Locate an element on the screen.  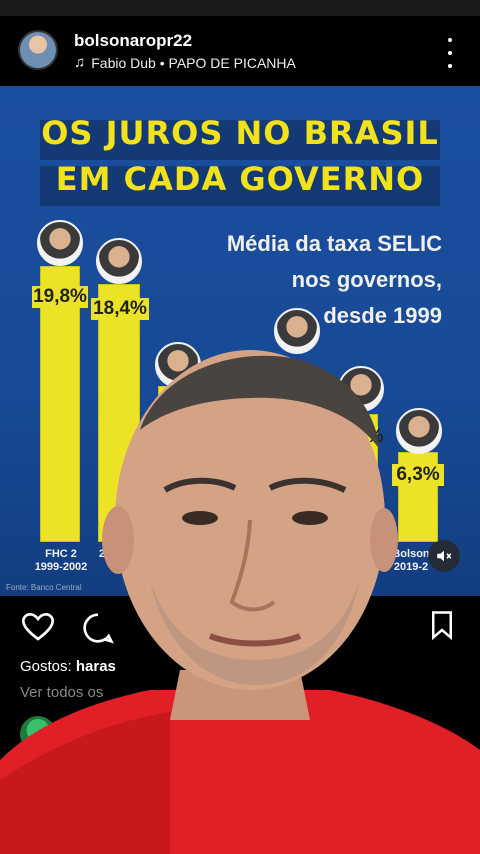
subtitle-line: nos governos, is located at coordinates (366, 279).